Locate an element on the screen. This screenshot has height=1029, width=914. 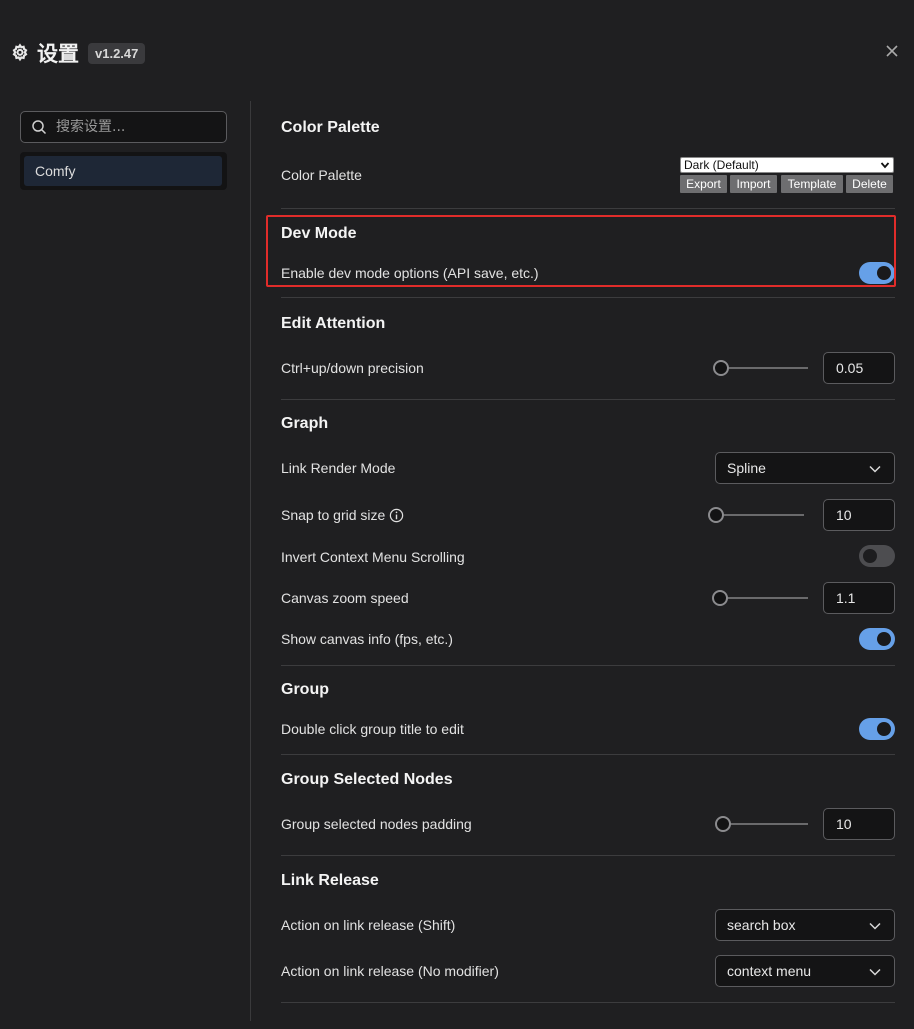
canvas-info-label: Show canvas info (fps, etc.) is located at coordinates (367, 639).